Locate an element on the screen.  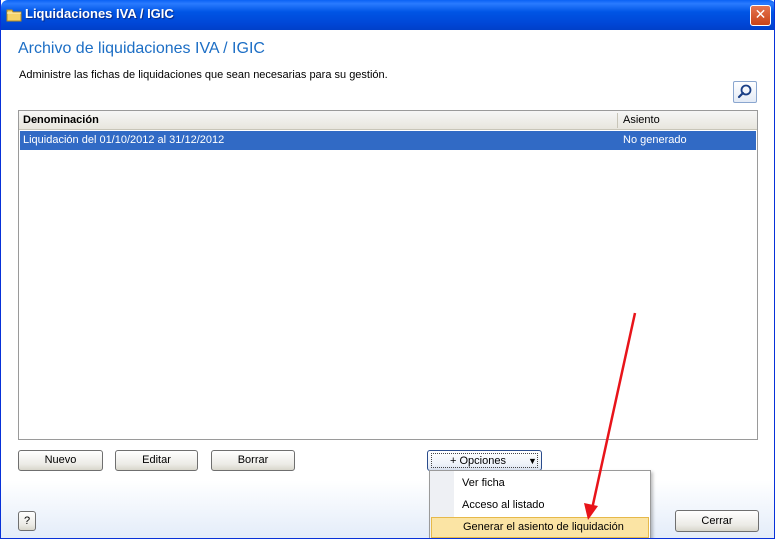
search-button is located at coordinates (745, 92).